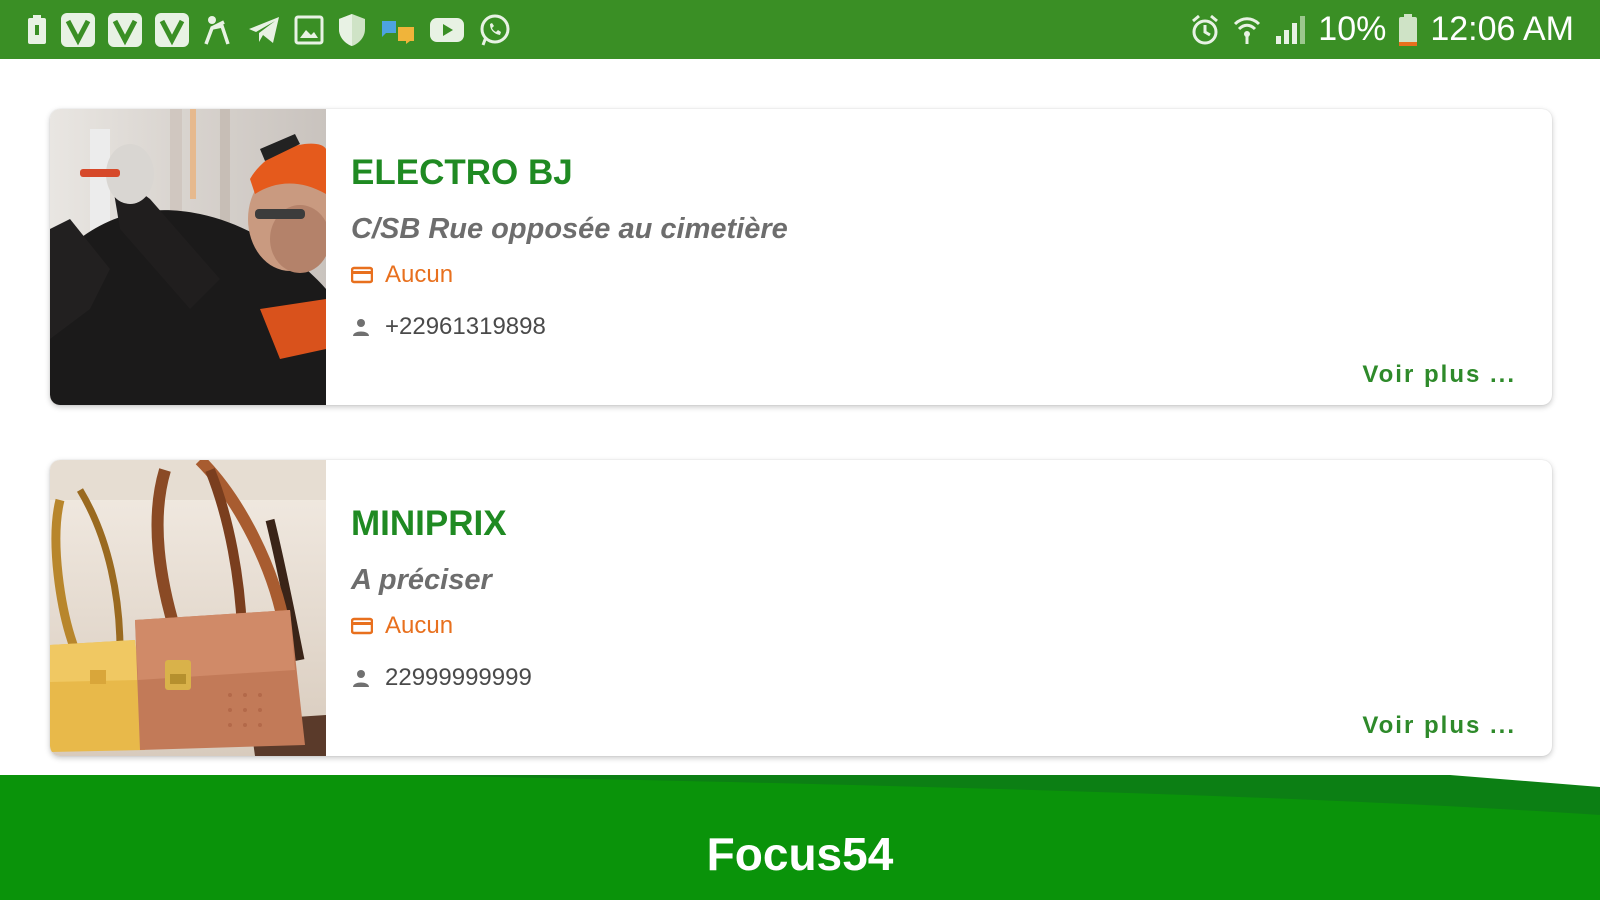 The height and width of the screenshot is (900, 1600). What do you see at coordinates (309, 30) in the screenshot?
I see `gallery-icon` at bounding box center [309, 30].